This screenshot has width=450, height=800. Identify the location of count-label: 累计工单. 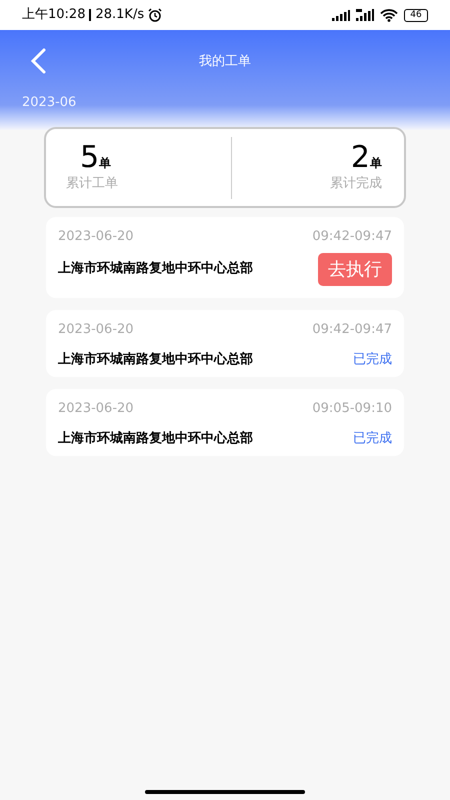
(92, 183).